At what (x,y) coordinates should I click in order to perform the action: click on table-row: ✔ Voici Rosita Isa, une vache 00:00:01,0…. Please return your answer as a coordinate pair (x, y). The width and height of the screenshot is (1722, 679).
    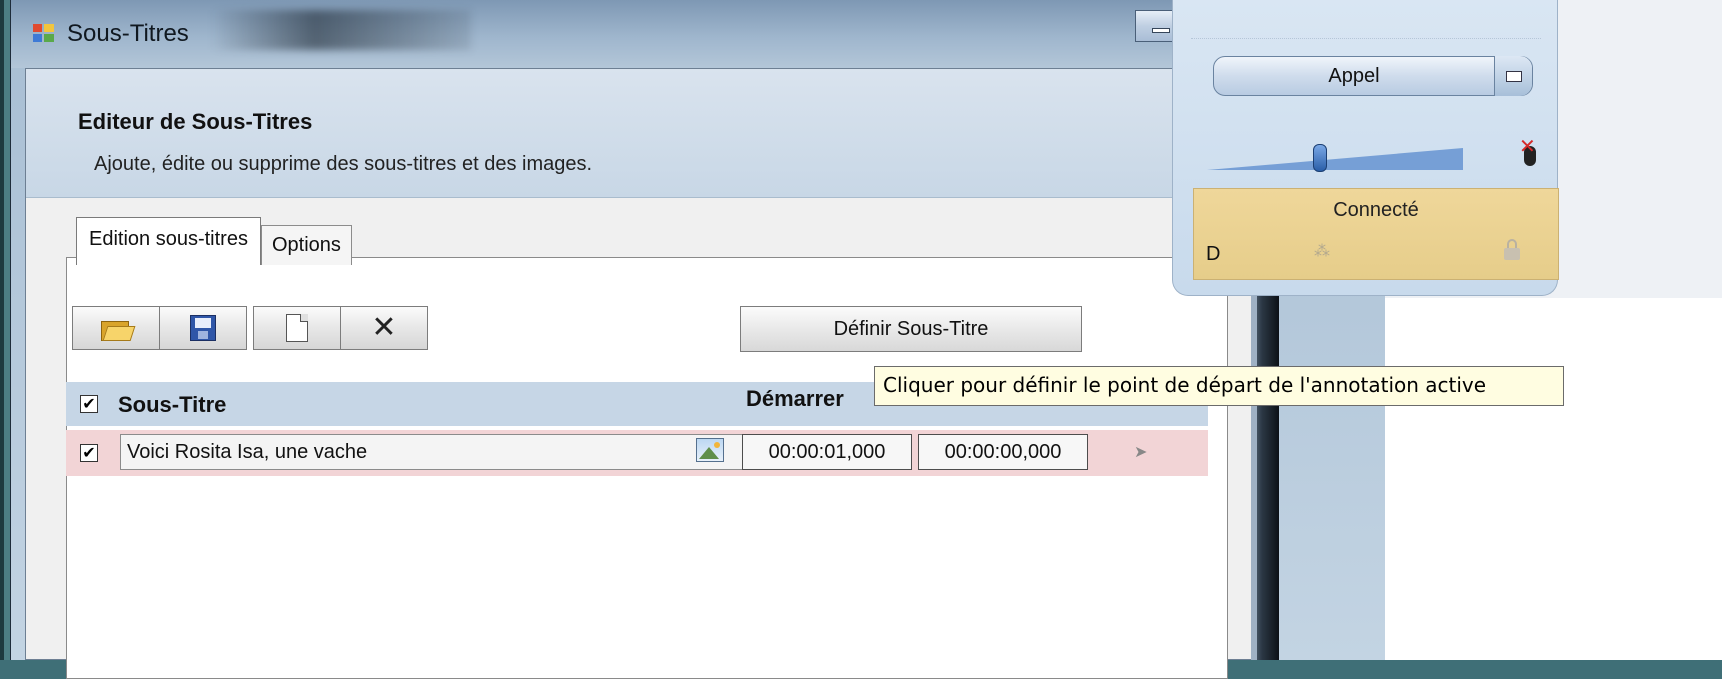
    Looking at the image, I should click on (637, 453).